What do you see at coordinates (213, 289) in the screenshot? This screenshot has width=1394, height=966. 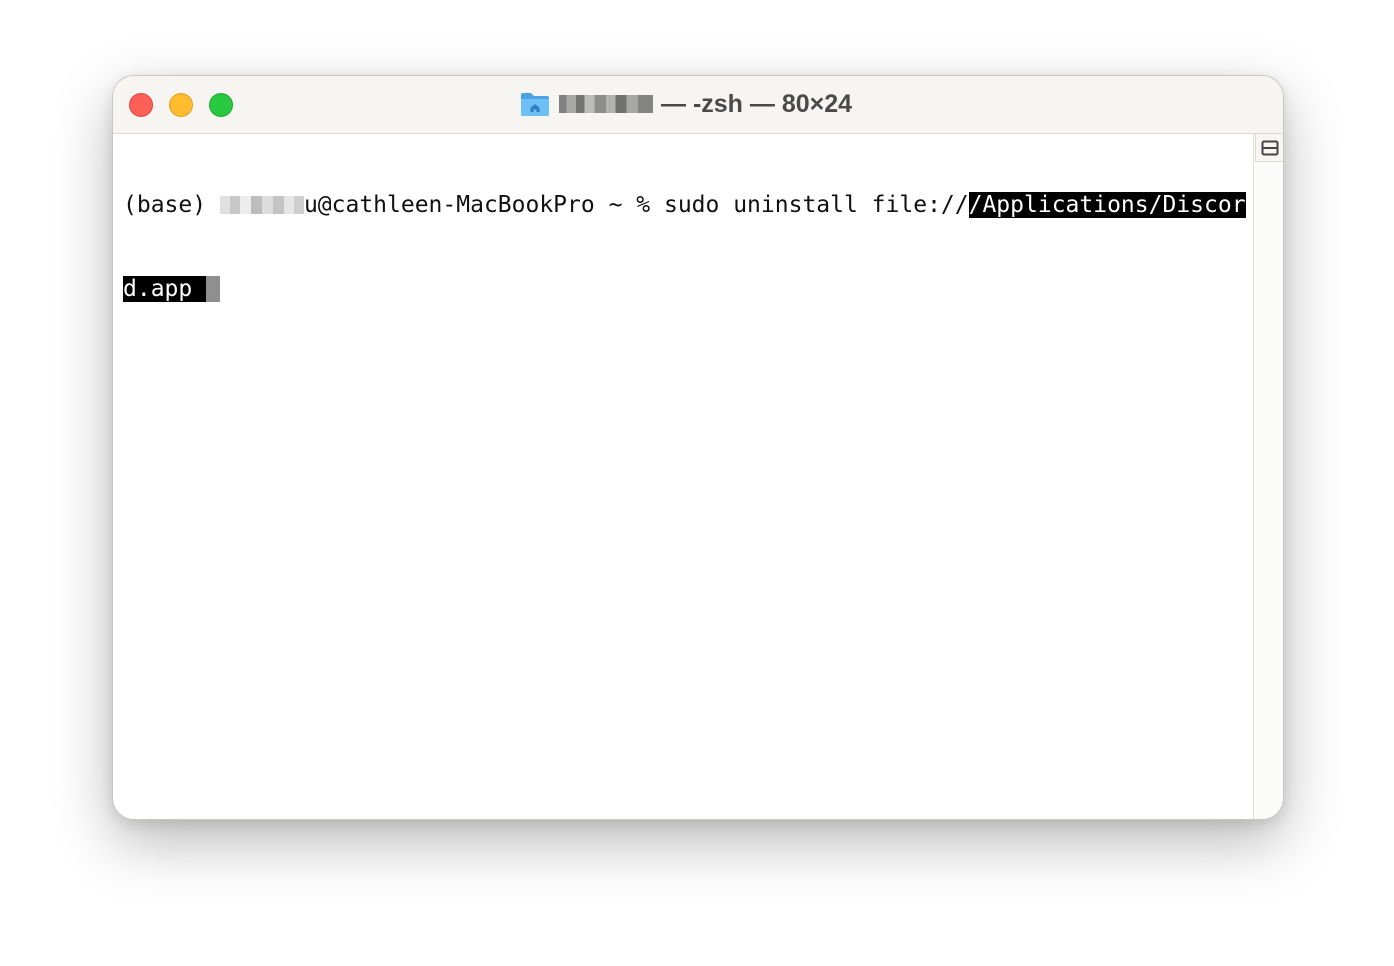 I see `text-cursor` at bounding box center [213, 289].